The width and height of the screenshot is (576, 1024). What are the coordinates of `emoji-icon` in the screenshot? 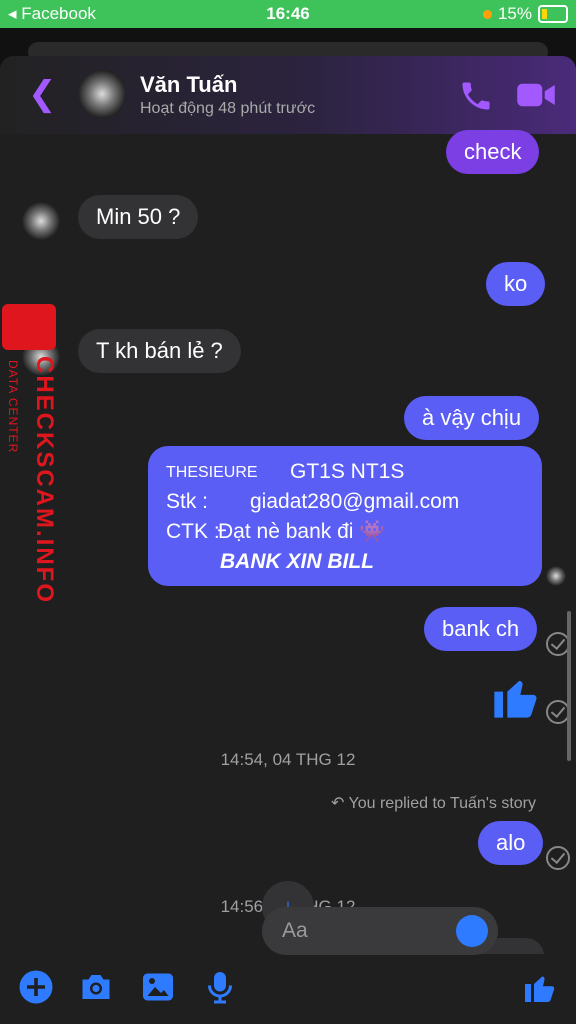 It's located at (472, 931).